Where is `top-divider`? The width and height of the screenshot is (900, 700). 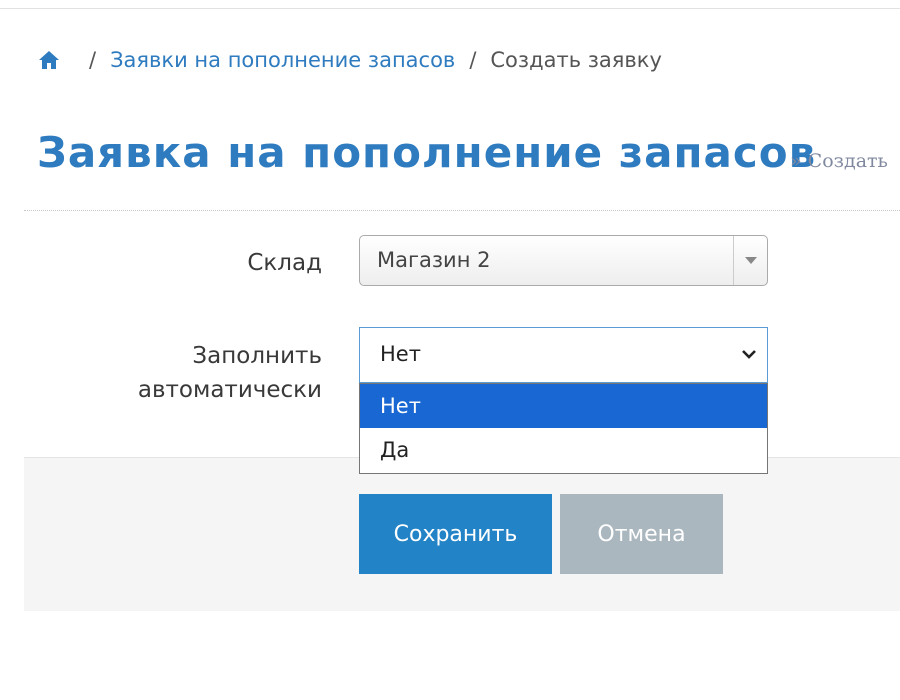
top-divider is located at coordinates (450, 8).